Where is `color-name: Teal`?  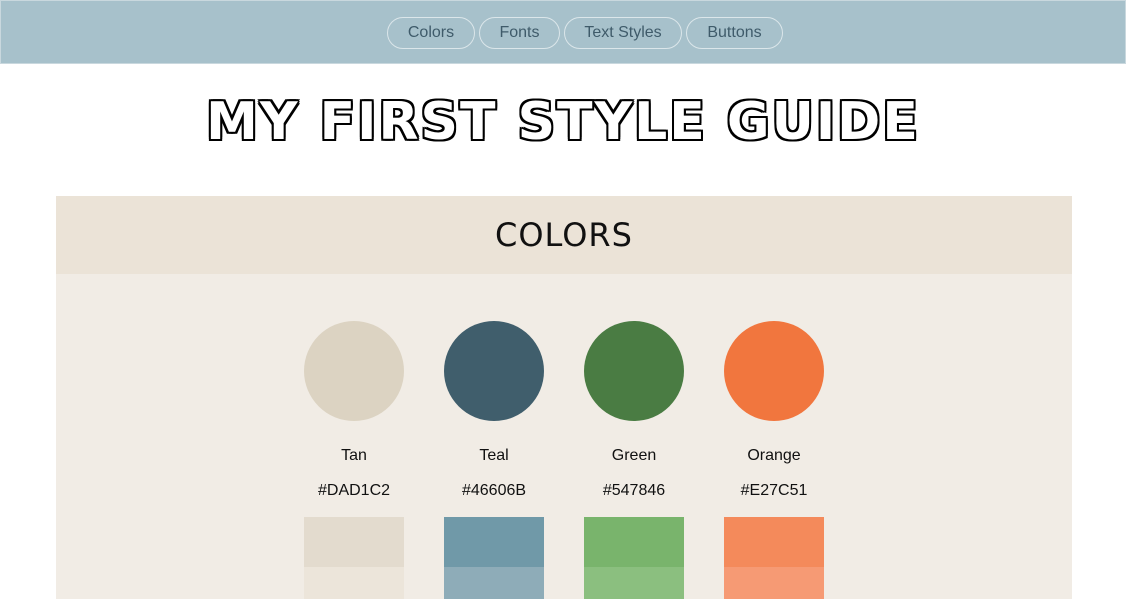
color-name: Teal is located at coordinates (494, 455).